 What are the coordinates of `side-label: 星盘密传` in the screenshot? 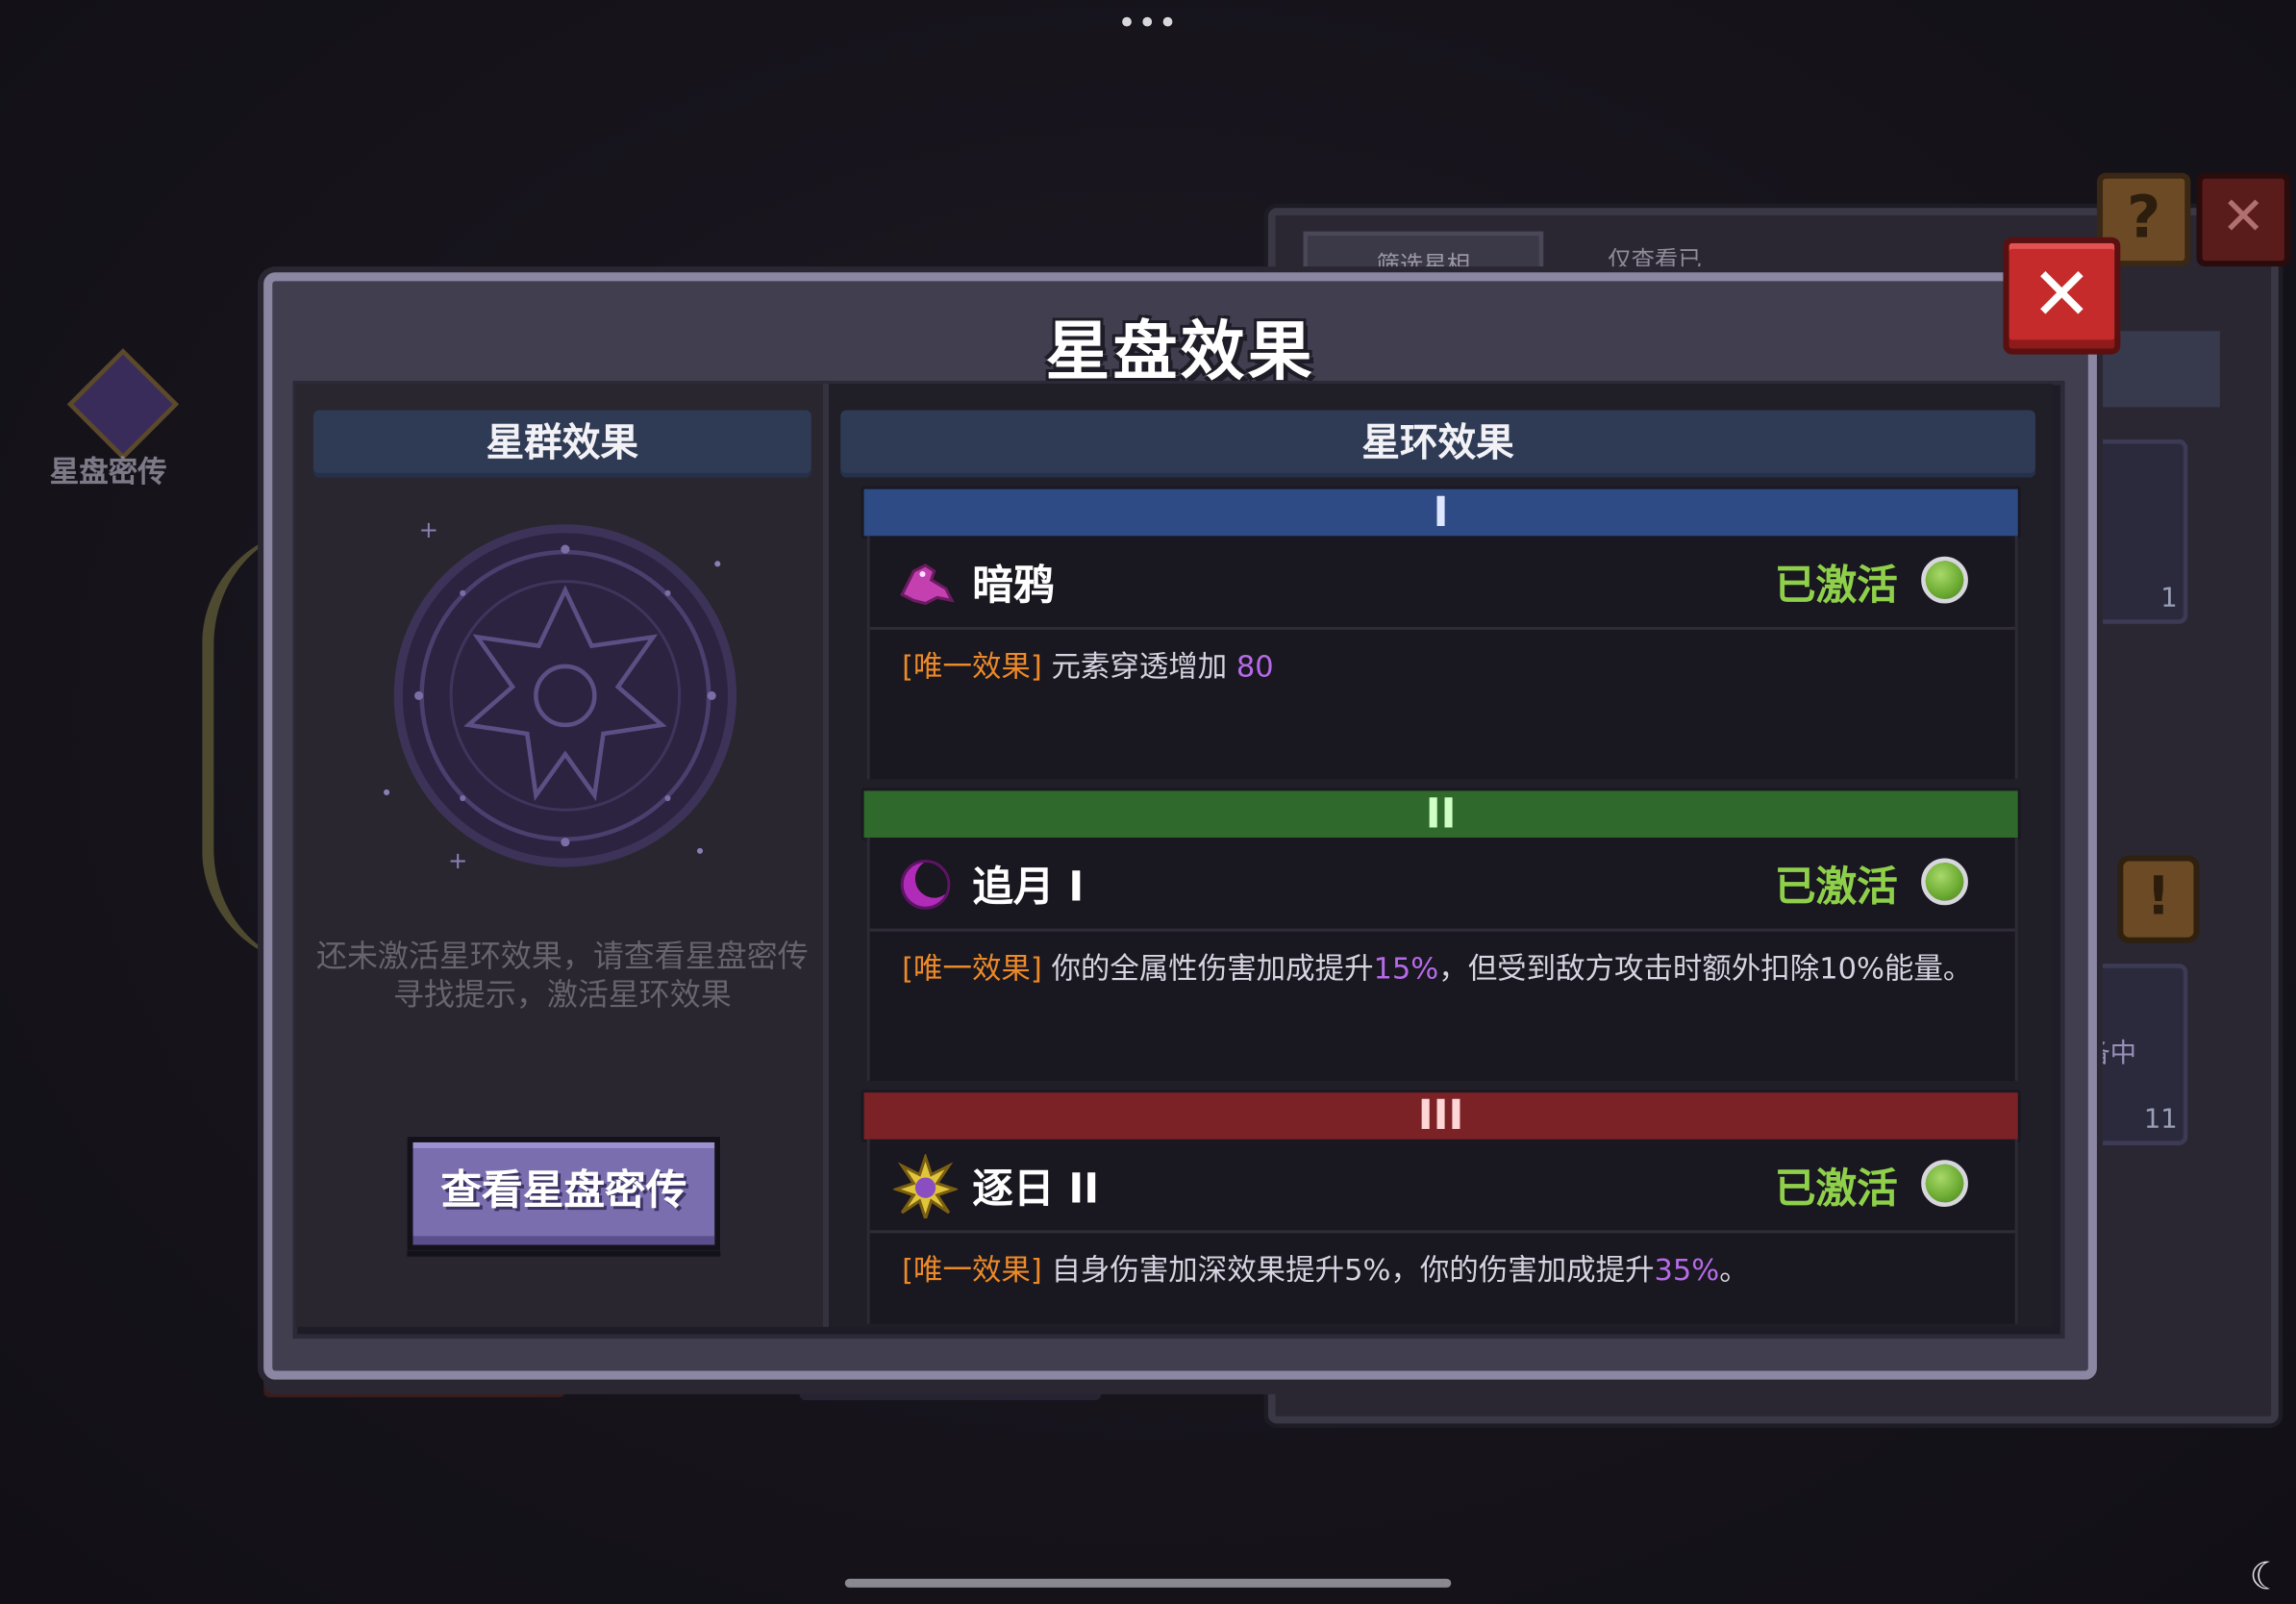 It's located at (108, 471).